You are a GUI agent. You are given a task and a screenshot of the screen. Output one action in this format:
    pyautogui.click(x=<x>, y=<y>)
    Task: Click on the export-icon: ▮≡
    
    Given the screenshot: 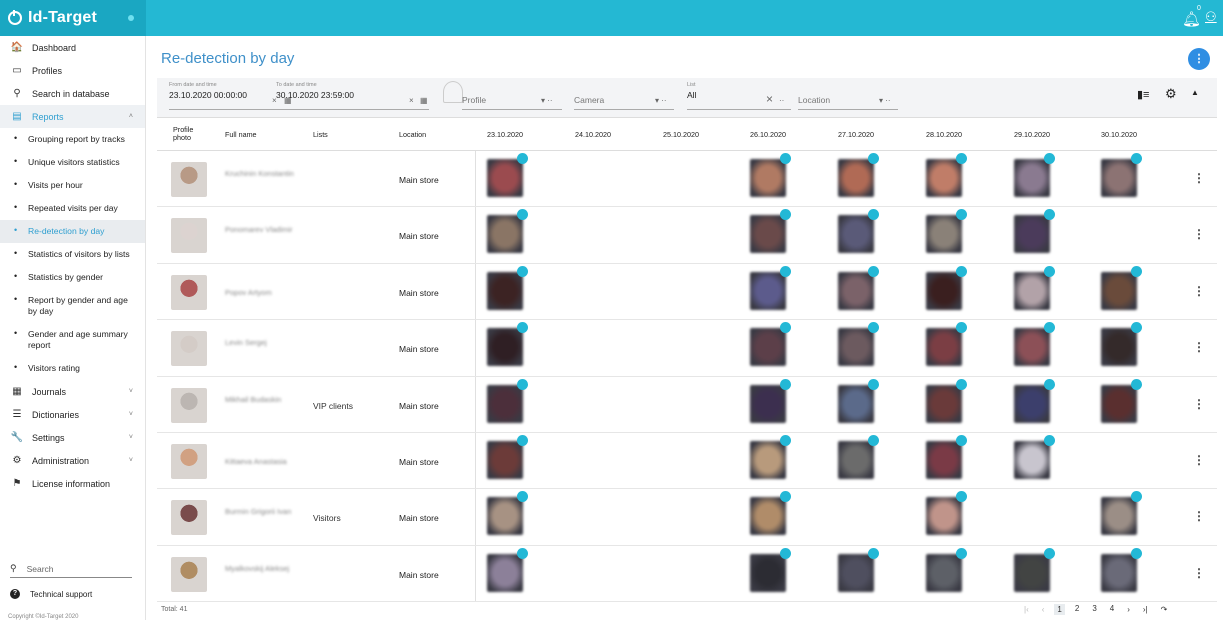 What is the action you would take?
    pyautogui.click(x=1143, y=94)
    